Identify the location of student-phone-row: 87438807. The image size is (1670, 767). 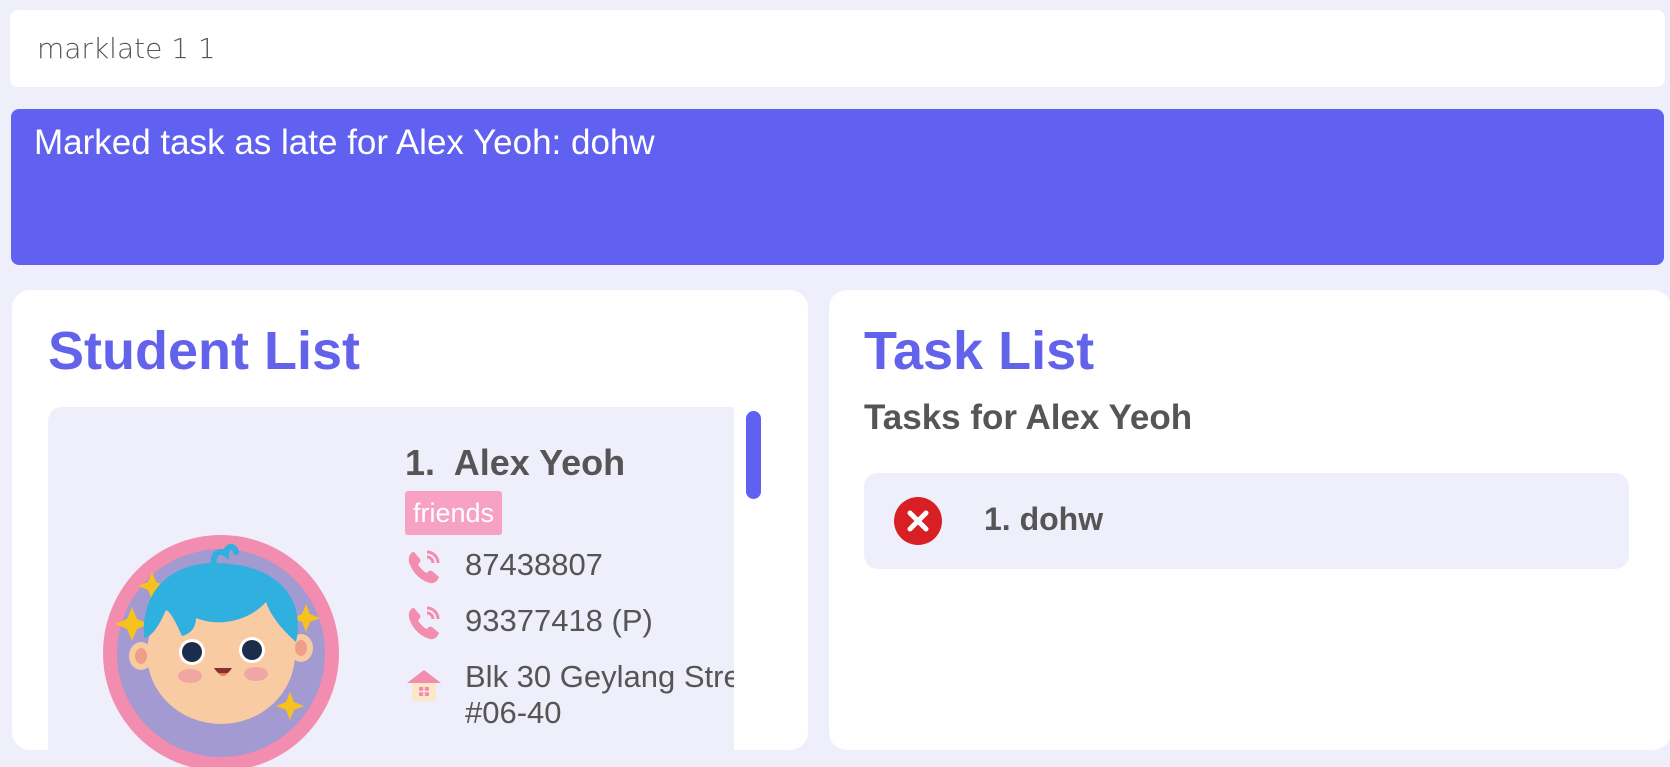
(504, 566).